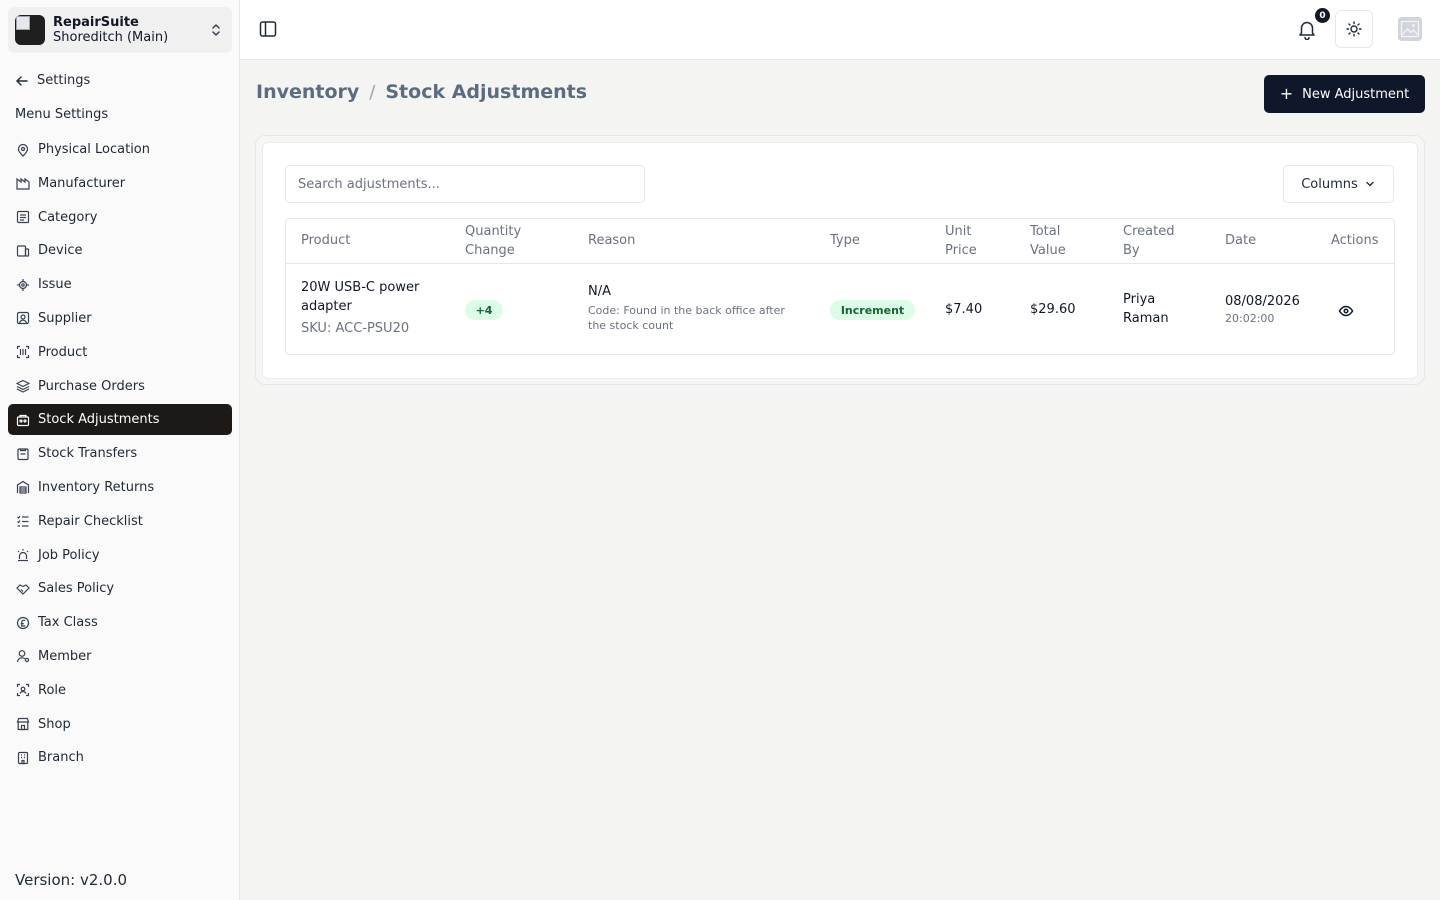  What do you see at coordinates (325, 240) in the screenshot?
I see `column-header-product: Product` at bounding box center [325, 240].